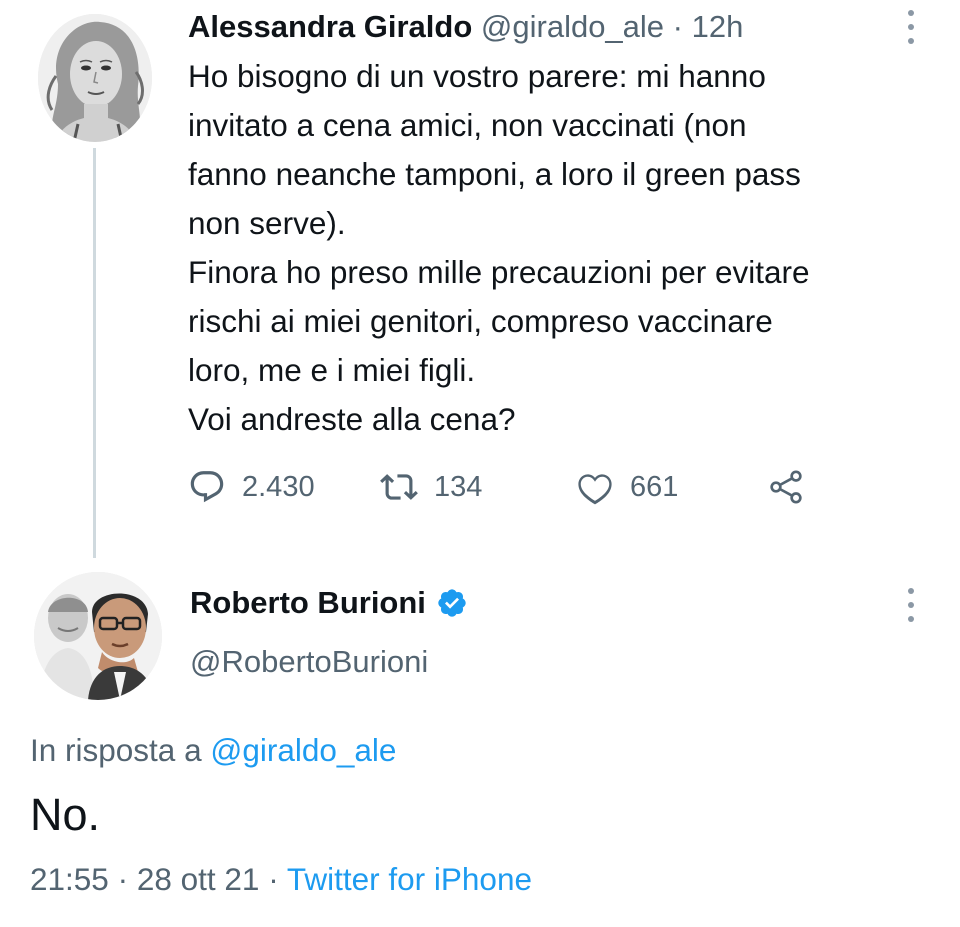 The width and height of the screenshot is (960, 927). What do you see at coordinates (309, 662) in the screenshot?
I see `author-handle: @RobertoBurioni` at bounding box center [309, 662].